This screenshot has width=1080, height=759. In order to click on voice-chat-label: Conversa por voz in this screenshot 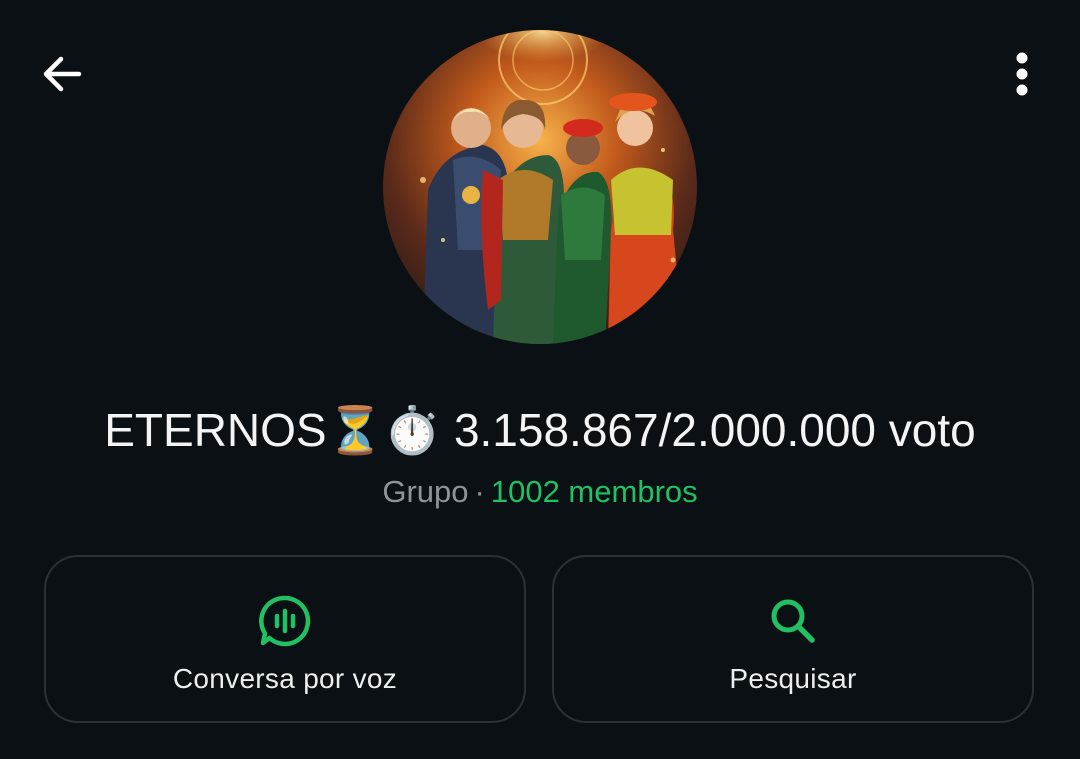, I will do `click(285, 678)`.